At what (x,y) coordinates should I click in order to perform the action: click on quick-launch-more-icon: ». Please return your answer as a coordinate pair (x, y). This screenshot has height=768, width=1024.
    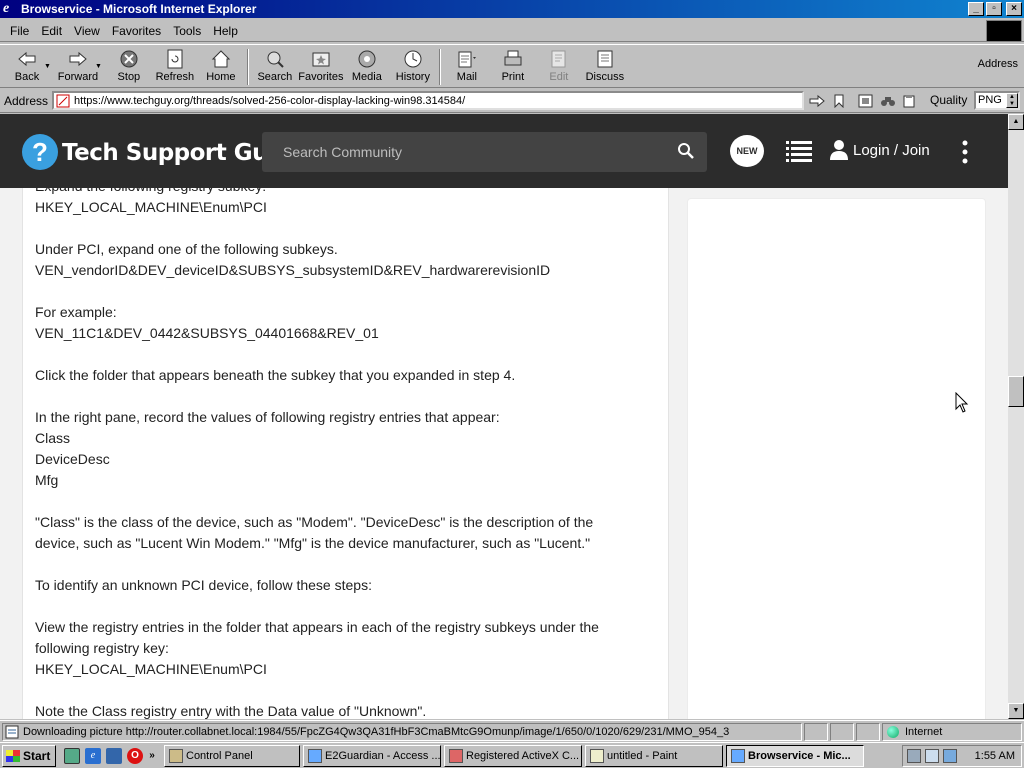
    Looking at the image, I should click on (152, 756).